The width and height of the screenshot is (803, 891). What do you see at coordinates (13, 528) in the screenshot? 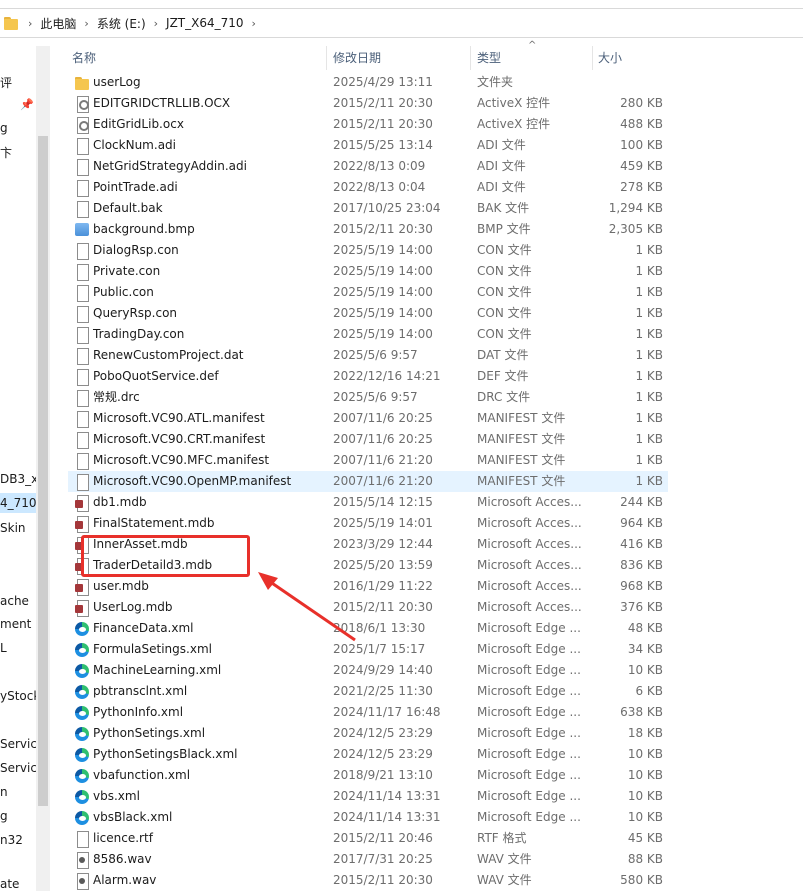
I see `nav-item: Skin` at bounding box center [13, 528].